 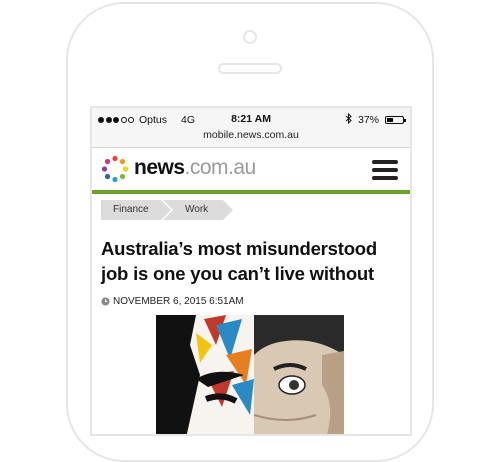 What do you see at coordinates (220, 167) in the screenshot?
I see `logo-domain: .com.au` at bounding box center [220, 167].